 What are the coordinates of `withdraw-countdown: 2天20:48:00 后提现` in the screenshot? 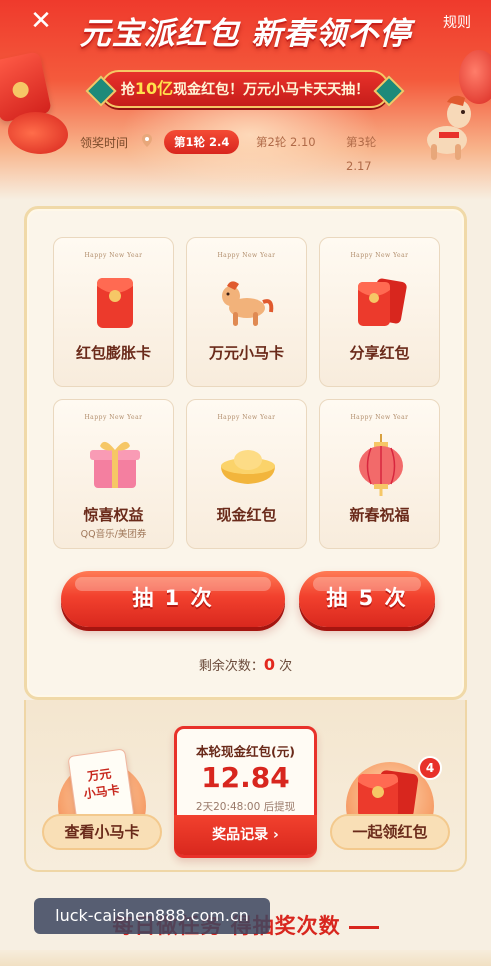 It's located at (245, 807).